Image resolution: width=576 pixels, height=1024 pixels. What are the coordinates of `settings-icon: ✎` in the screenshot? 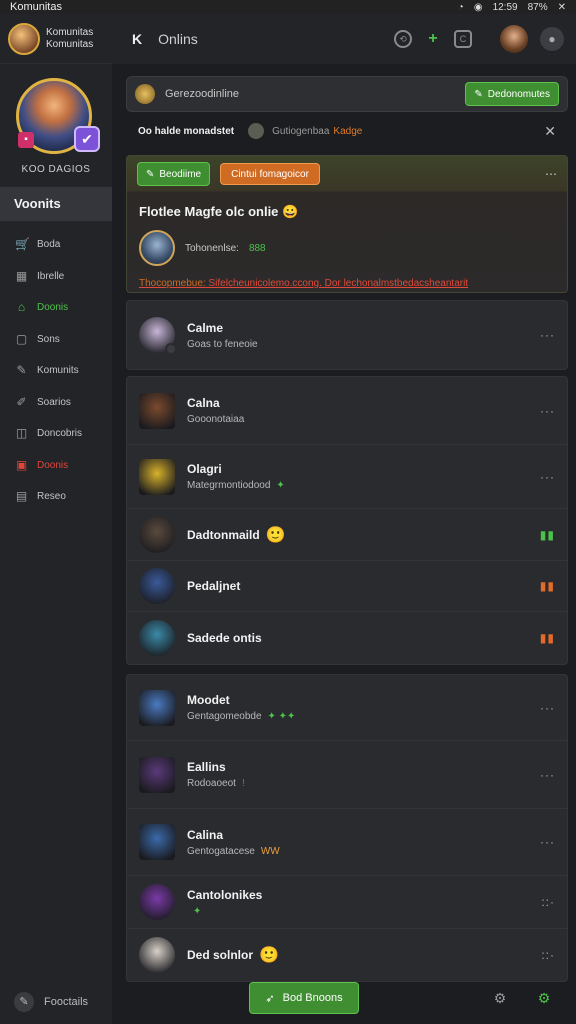 It's located at (24, 1002).